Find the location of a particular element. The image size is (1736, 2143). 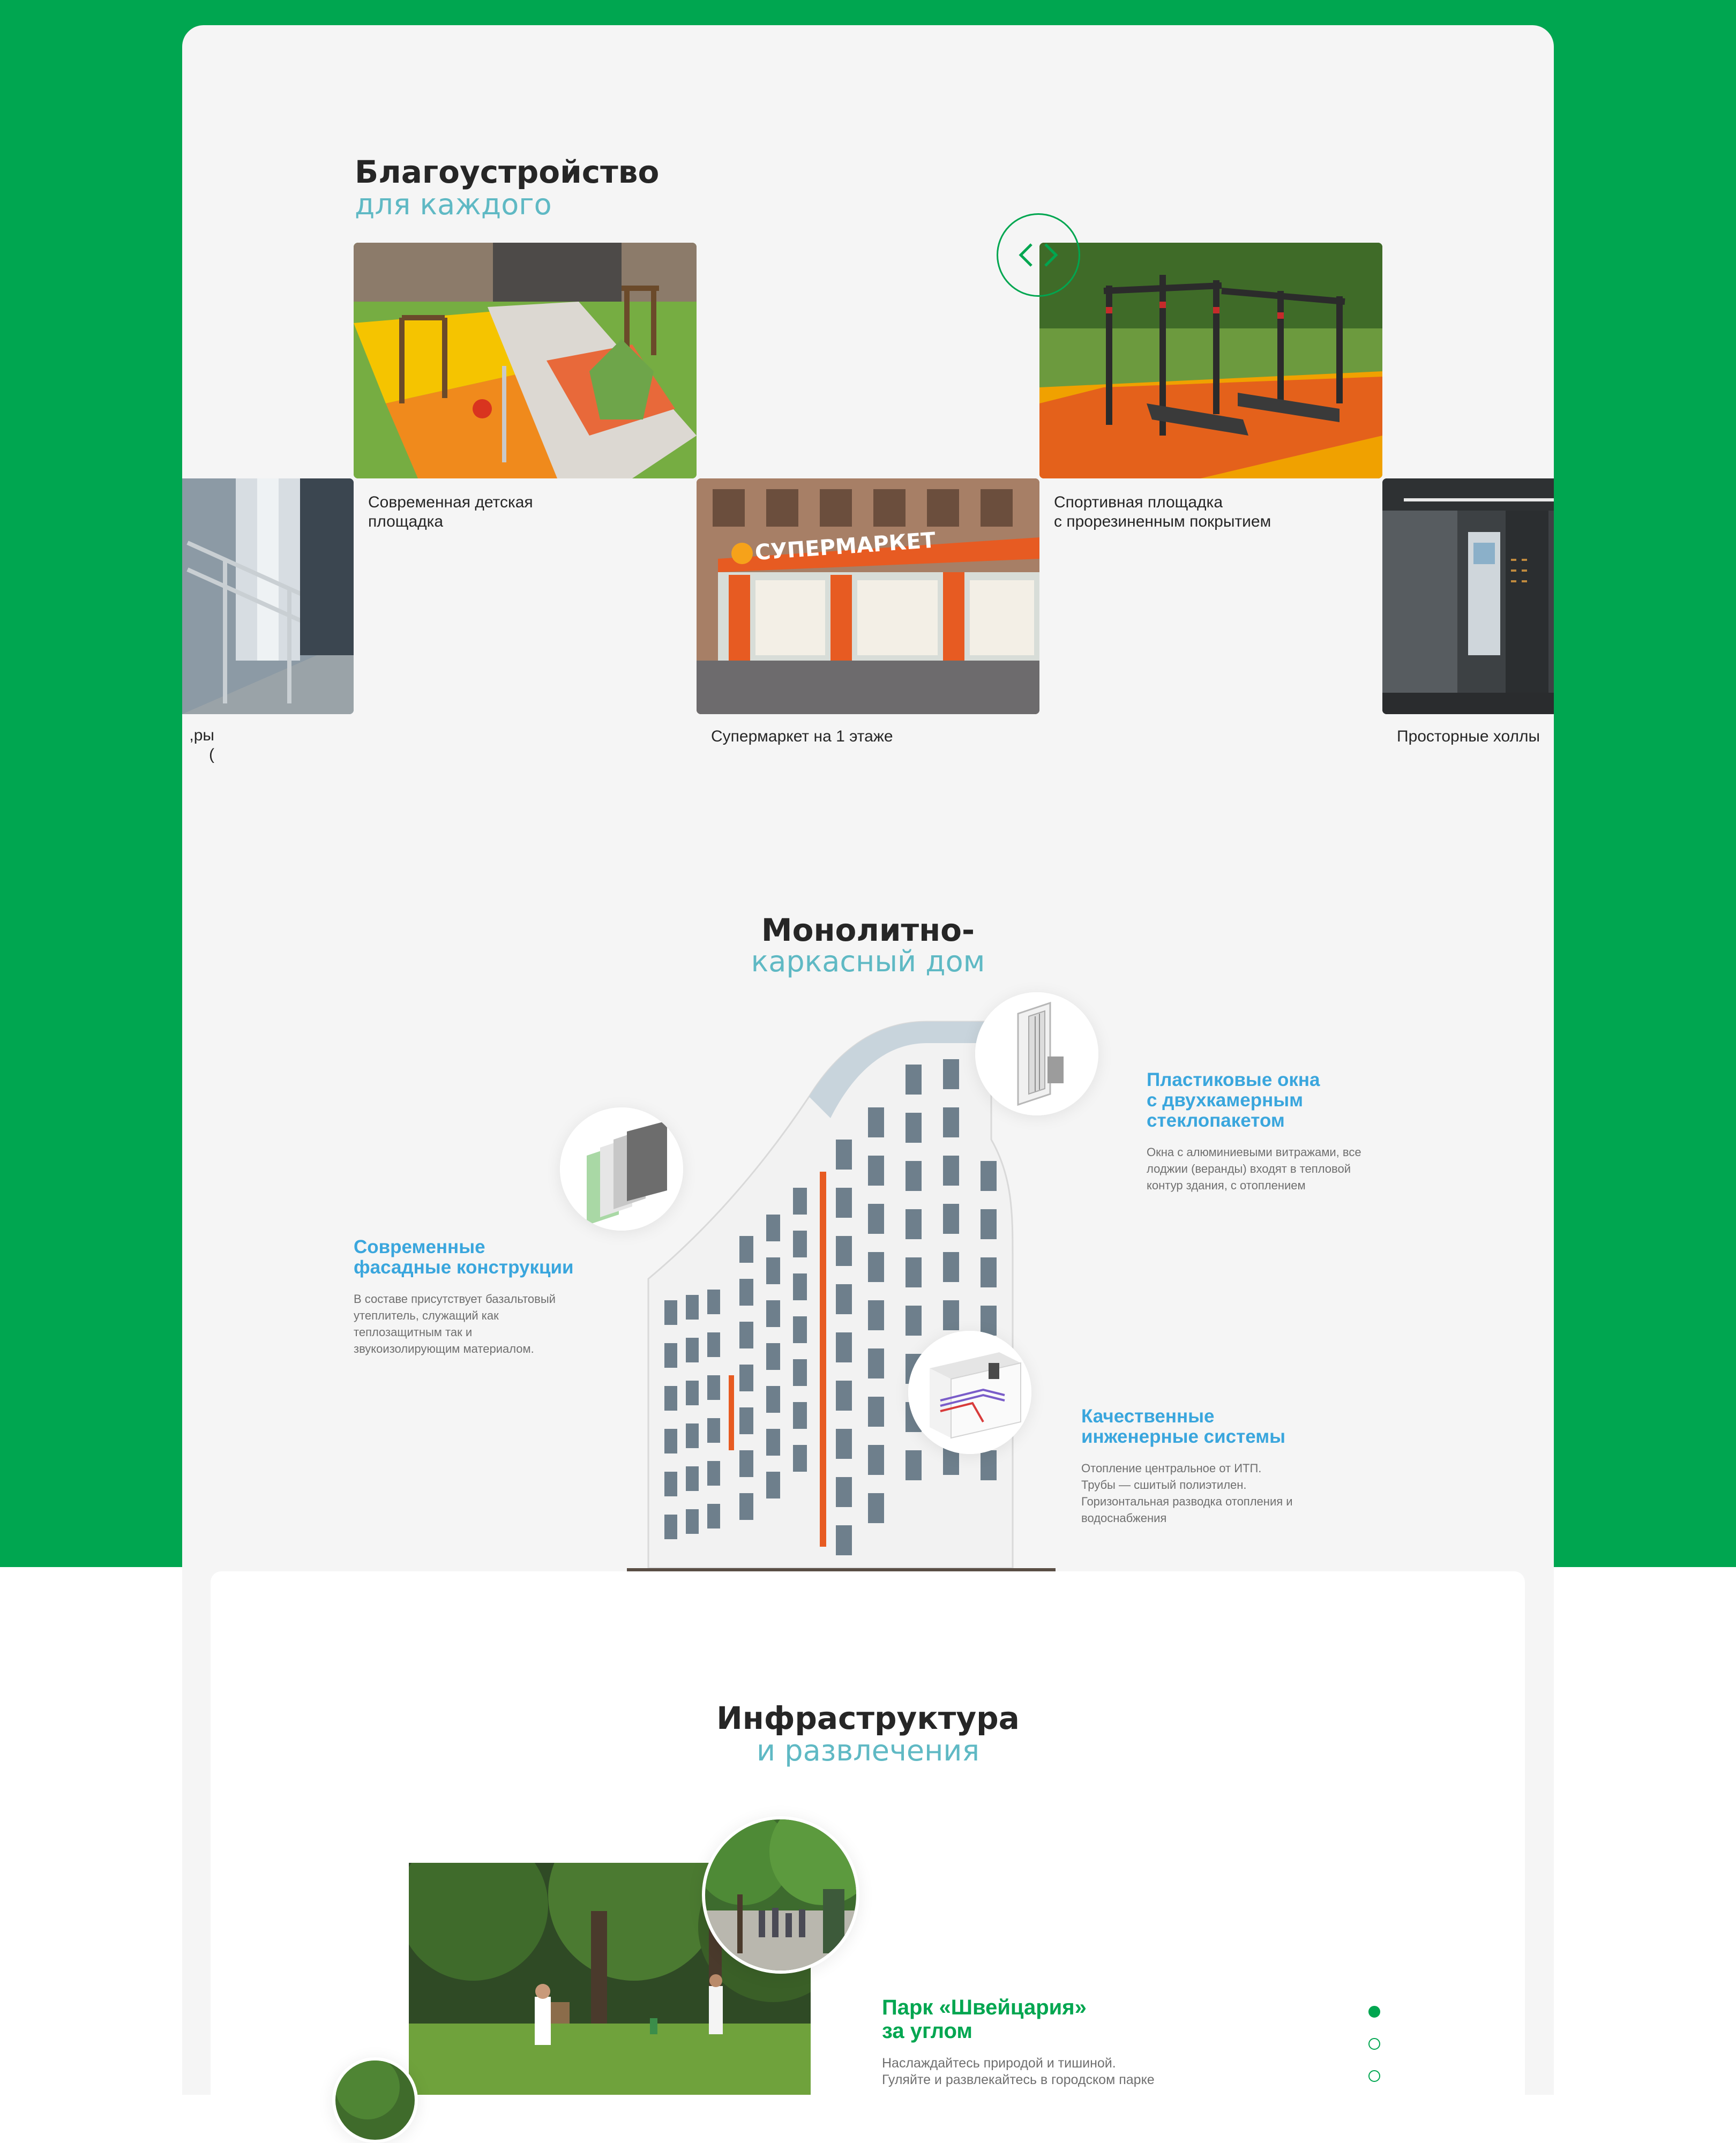

carousel-nav-button is located at coordinates (1038, 255).